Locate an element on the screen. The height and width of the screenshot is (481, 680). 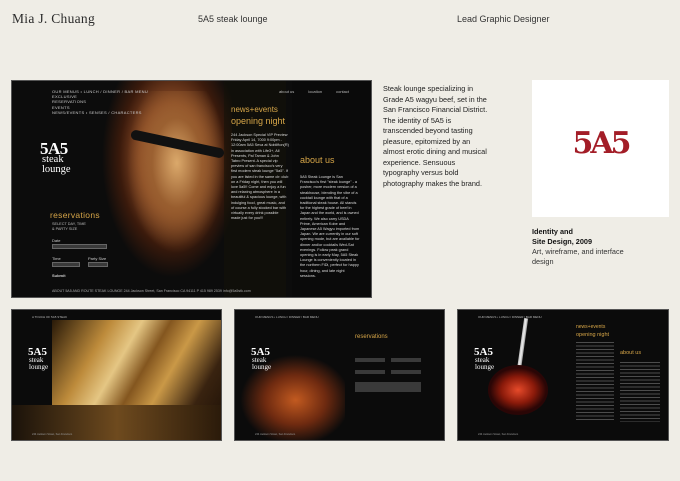
thumb-about-heading: about us is located at coordinates (631, 353).